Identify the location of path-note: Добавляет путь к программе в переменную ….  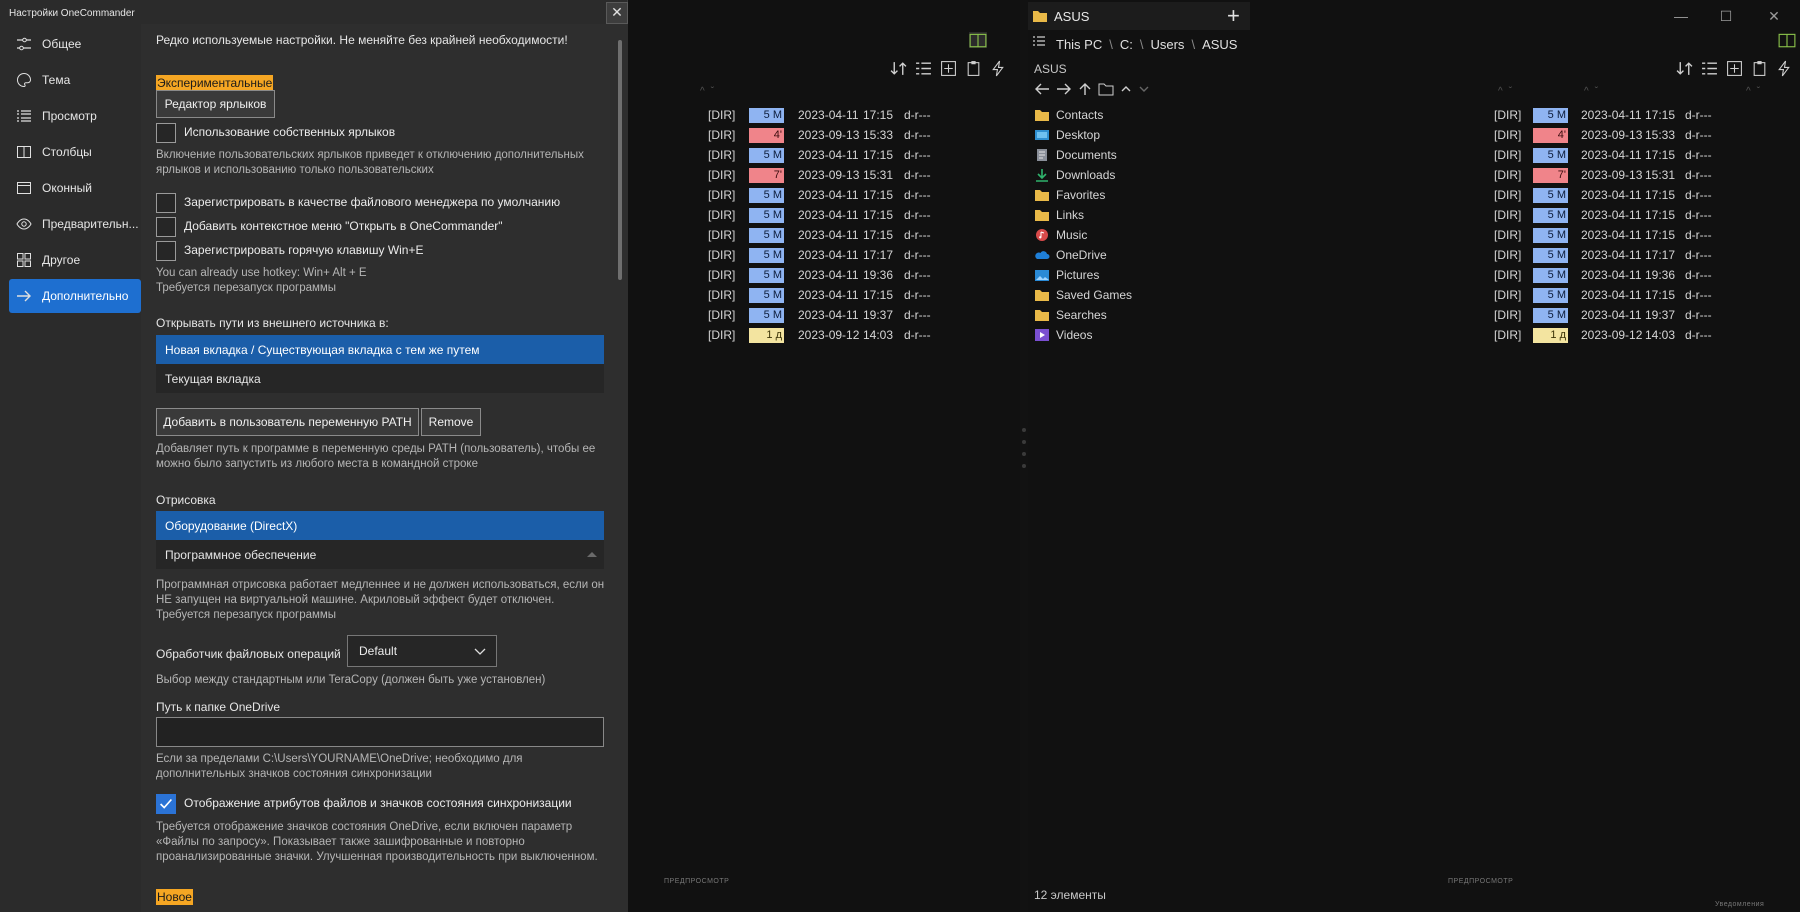
(376, 456).